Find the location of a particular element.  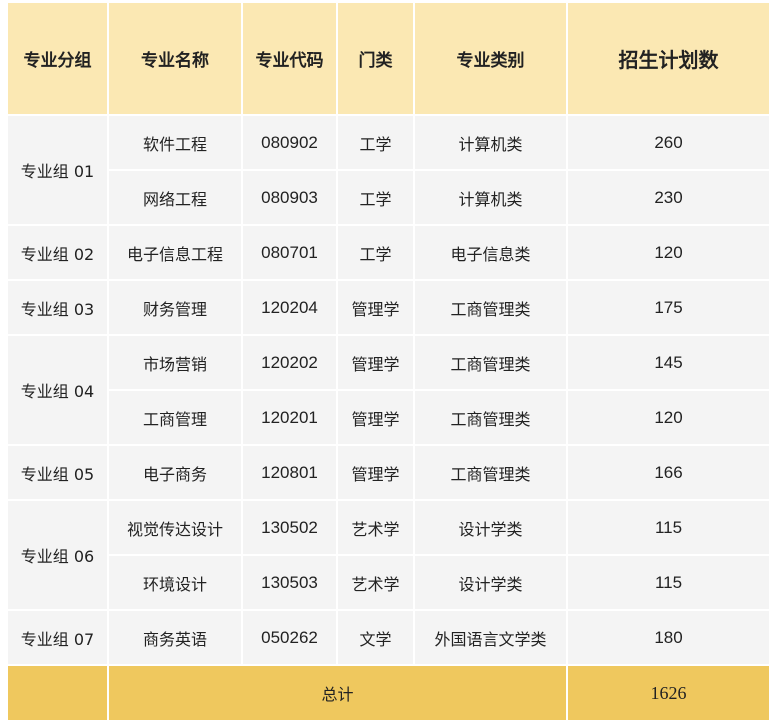

total-value: 1626 is located at coordinates (668, 693).